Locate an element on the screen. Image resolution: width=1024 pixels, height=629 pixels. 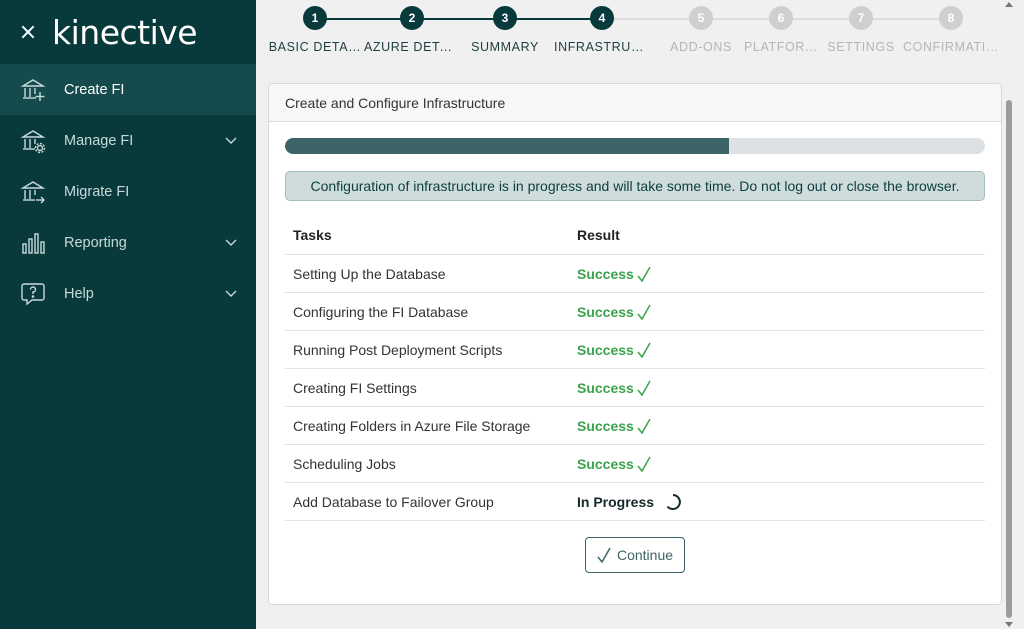
help-bubble-icon is located at coordinates (33, 294).